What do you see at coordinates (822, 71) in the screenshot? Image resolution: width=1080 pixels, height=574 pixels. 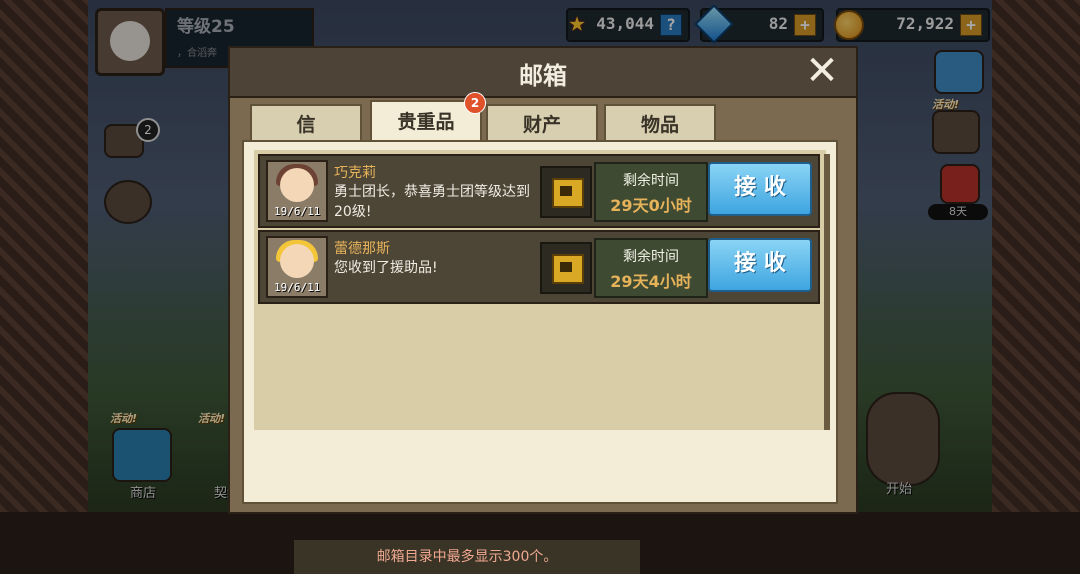 I see `close-icon: ✕` at bounding box center [822, 71].